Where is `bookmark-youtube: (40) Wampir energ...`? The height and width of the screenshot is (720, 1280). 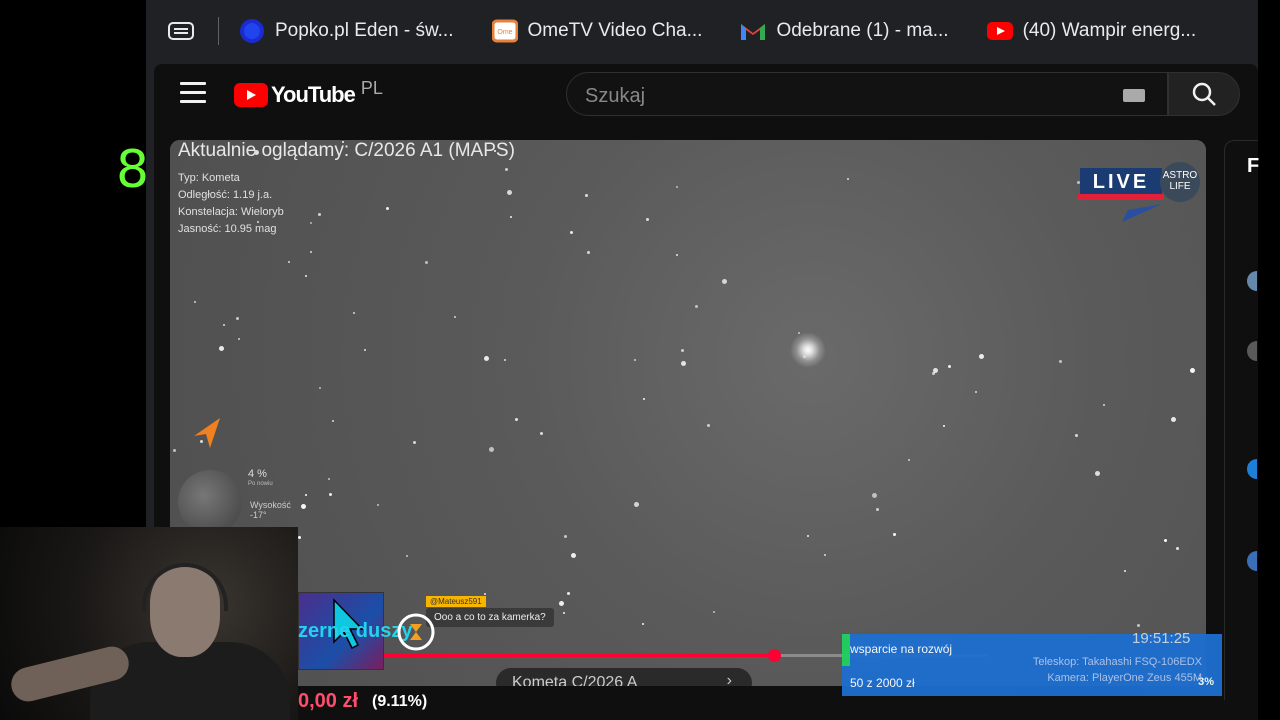
bookmark-youtube: (40) Wampir energ... is located at coordinates (1091, 31).